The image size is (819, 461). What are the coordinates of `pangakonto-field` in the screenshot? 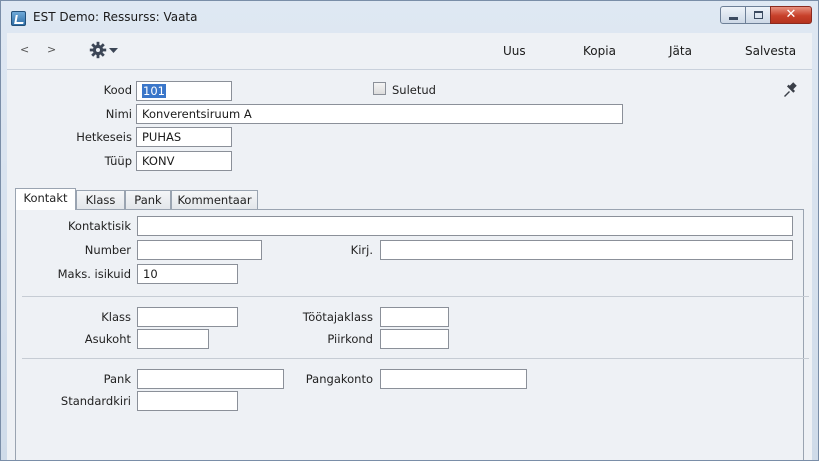 It's located at (453, 379).